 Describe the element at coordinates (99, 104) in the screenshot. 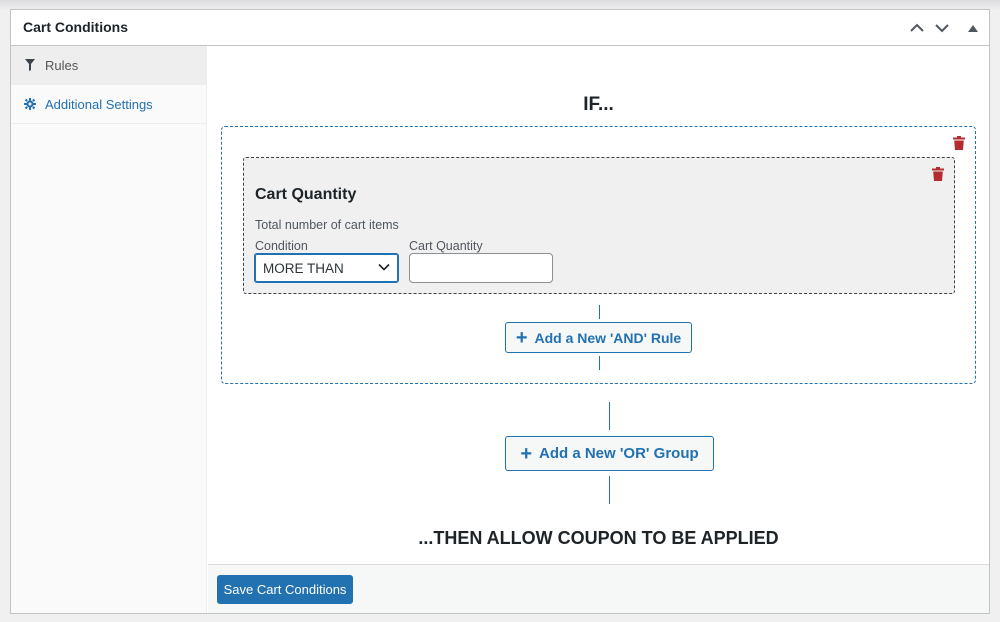

I see `sidebar-item-label: Additional Settings` at that location.